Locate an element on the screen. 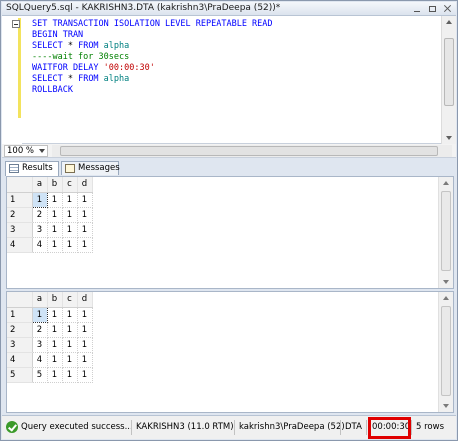  code-line: ----wait for 30secs is located at coordinates (152, 57).